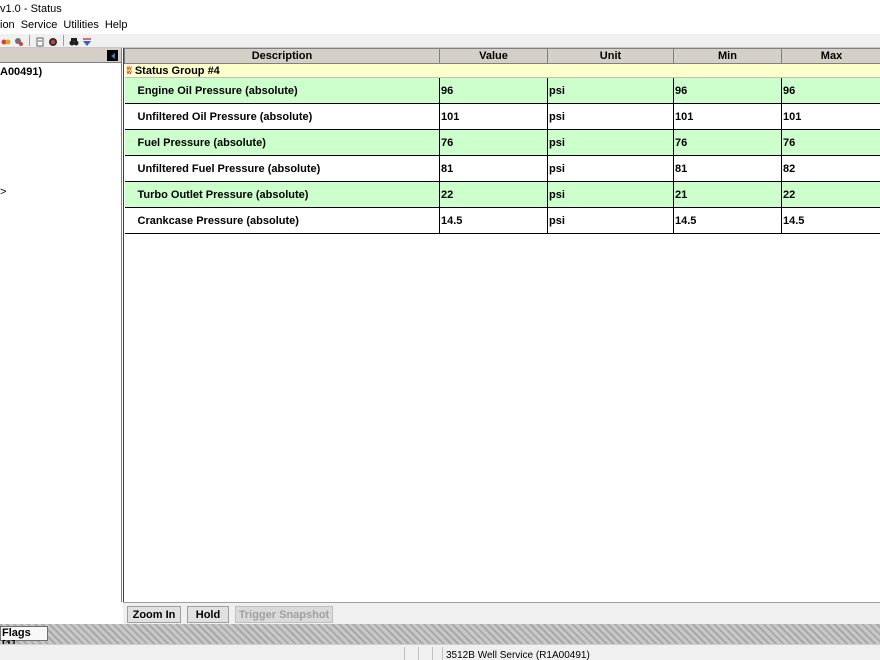 The width and height of the screenshot is (880, 660). Describe the element at coordinates (284, 614) in the screenshot. I see `trigger-snapshot-button: Trigger Snapshot` at that location.